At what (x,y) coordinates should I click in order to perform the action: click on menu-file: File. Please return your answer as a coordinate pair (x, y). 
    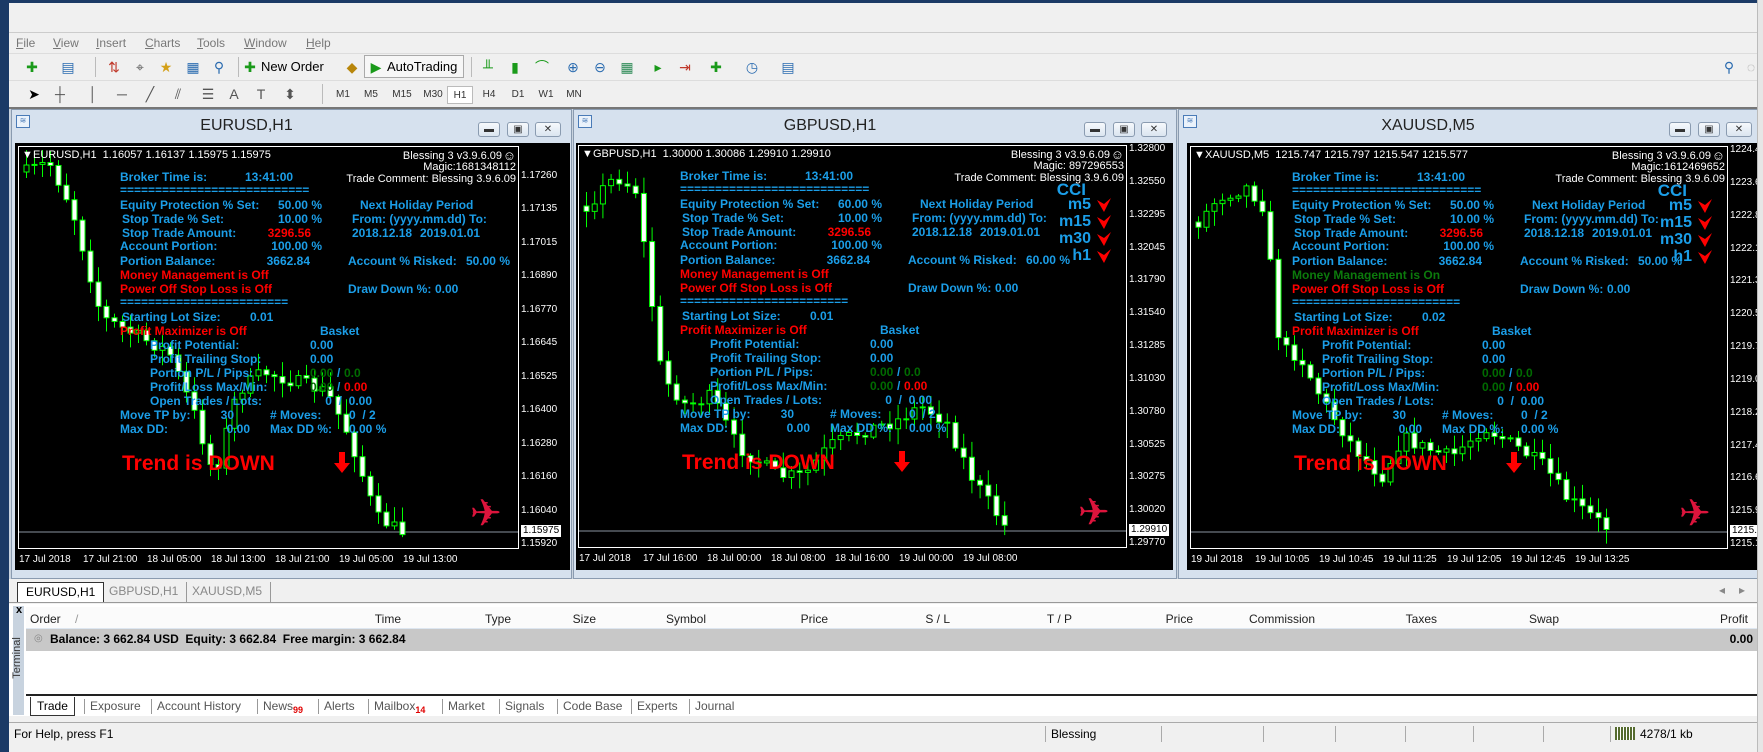
    Looking at the image, I should click on (25, 43).